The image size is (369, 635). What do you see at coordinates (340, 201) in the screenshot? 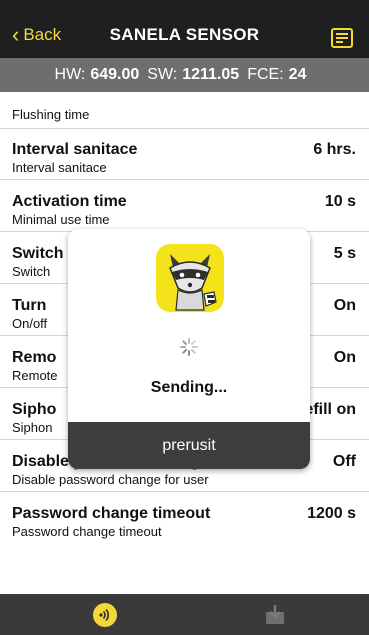
I see `setting-value: 10 s` at bounding box center [340, 201].